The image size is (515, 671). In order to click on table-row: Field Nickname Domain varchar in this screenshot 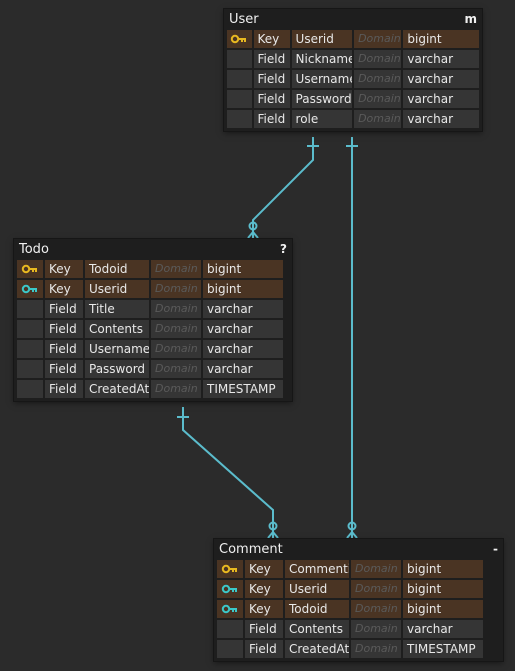, I will do `click(353, 59)`.